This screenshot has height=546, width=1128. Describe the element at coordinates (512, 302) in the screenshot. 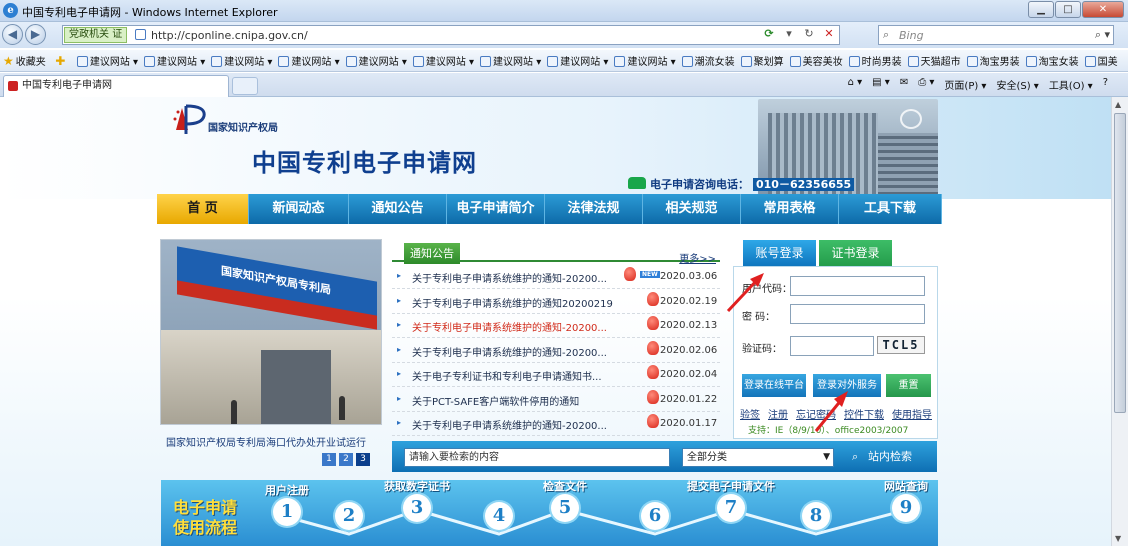

I see `notice-title: 关于专利电子申请系统维护的通知20200219` at that location.